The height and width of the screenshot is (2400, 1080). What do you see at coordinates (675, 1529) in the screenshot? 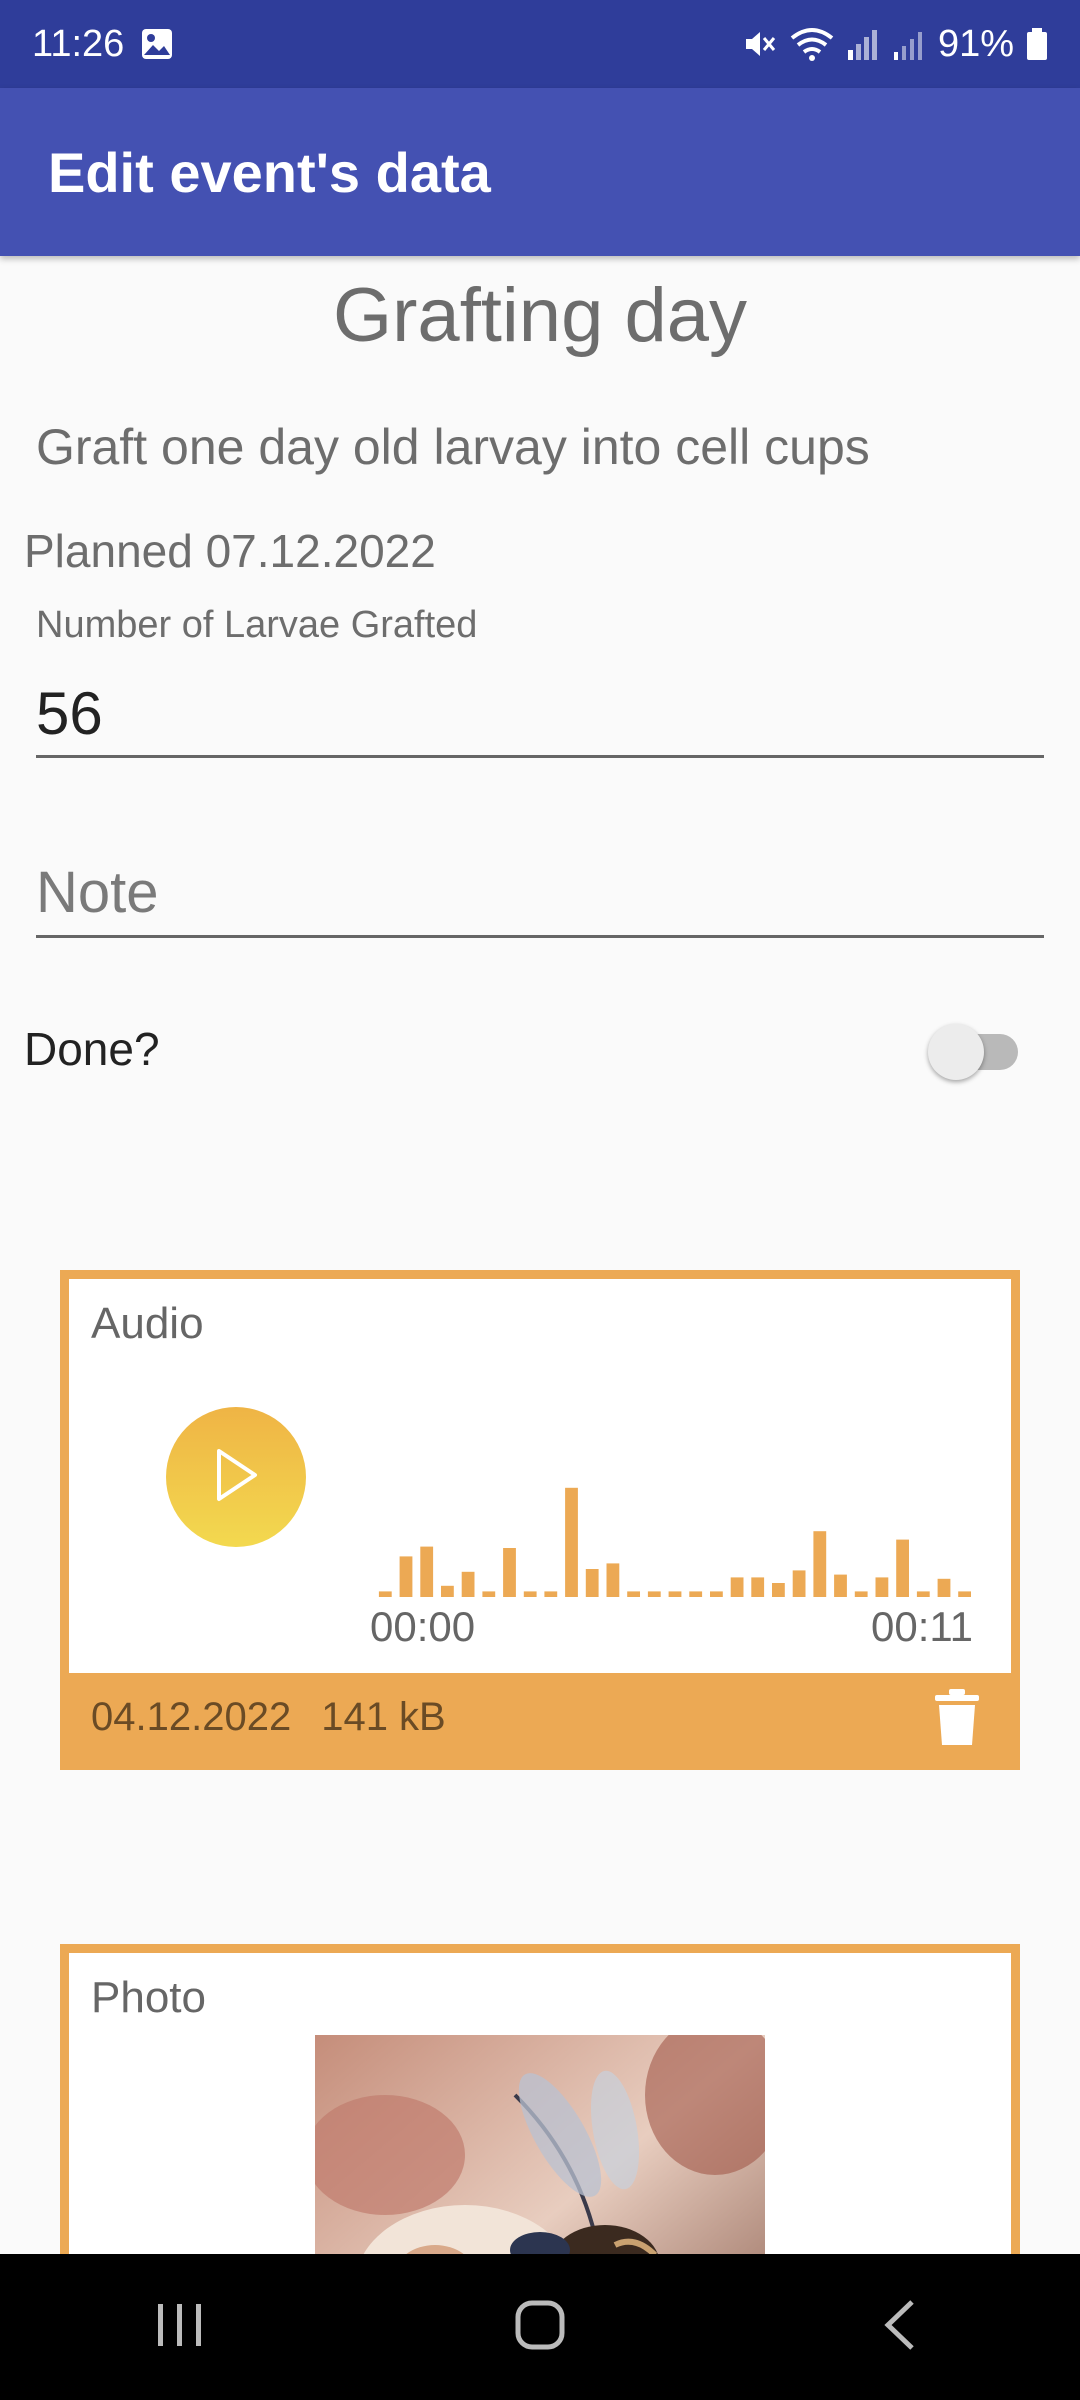
I see `audio-waveform` at bounding box center [675, 1529].